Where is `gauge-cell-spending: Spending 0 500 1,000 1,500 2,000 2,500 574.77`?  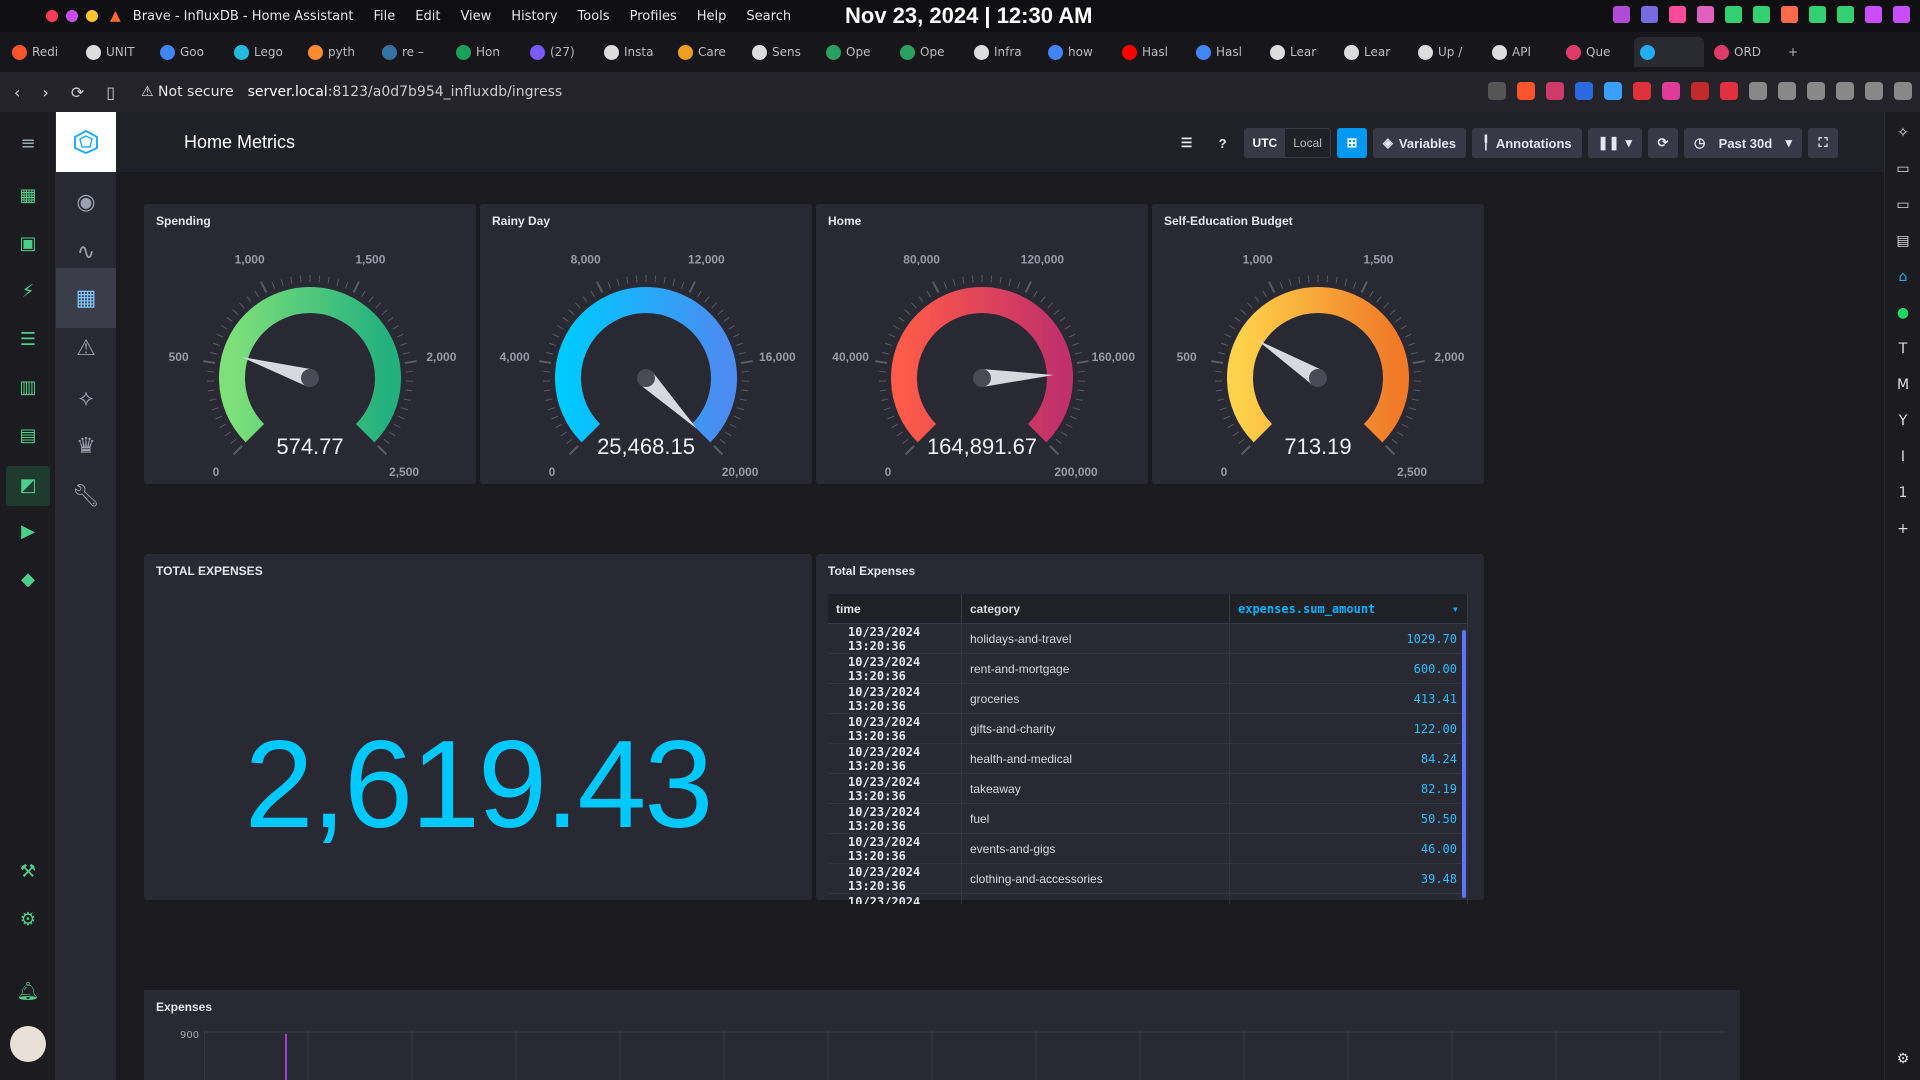 gauge-cell-spending: Spending 0 500 1,000 1,500 2,000 2,500 574.77 is located at coordinates (310, 344).